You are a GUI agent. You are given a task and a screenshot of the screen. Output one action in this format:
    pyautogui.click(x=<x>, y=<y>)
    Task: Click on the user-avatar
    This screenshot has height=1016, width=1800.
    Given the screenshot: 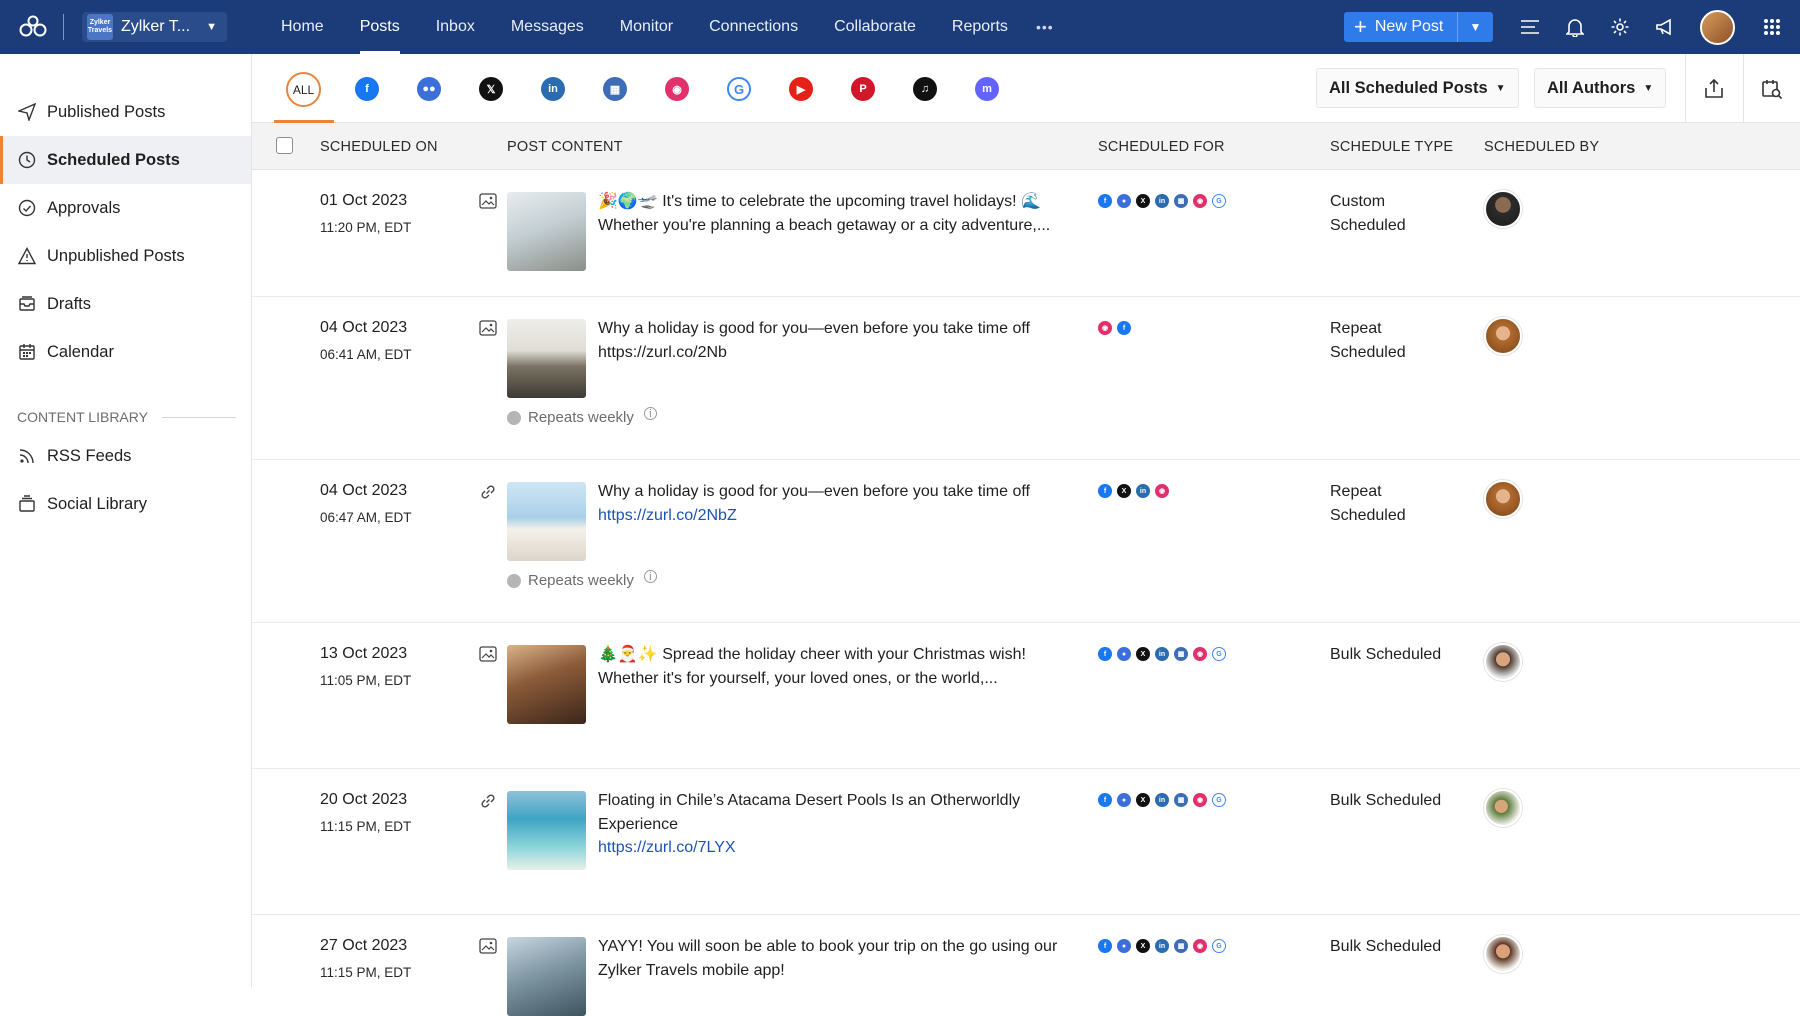 What is the action you would take?
    pyautogui.click(x=1717, y=27)
    